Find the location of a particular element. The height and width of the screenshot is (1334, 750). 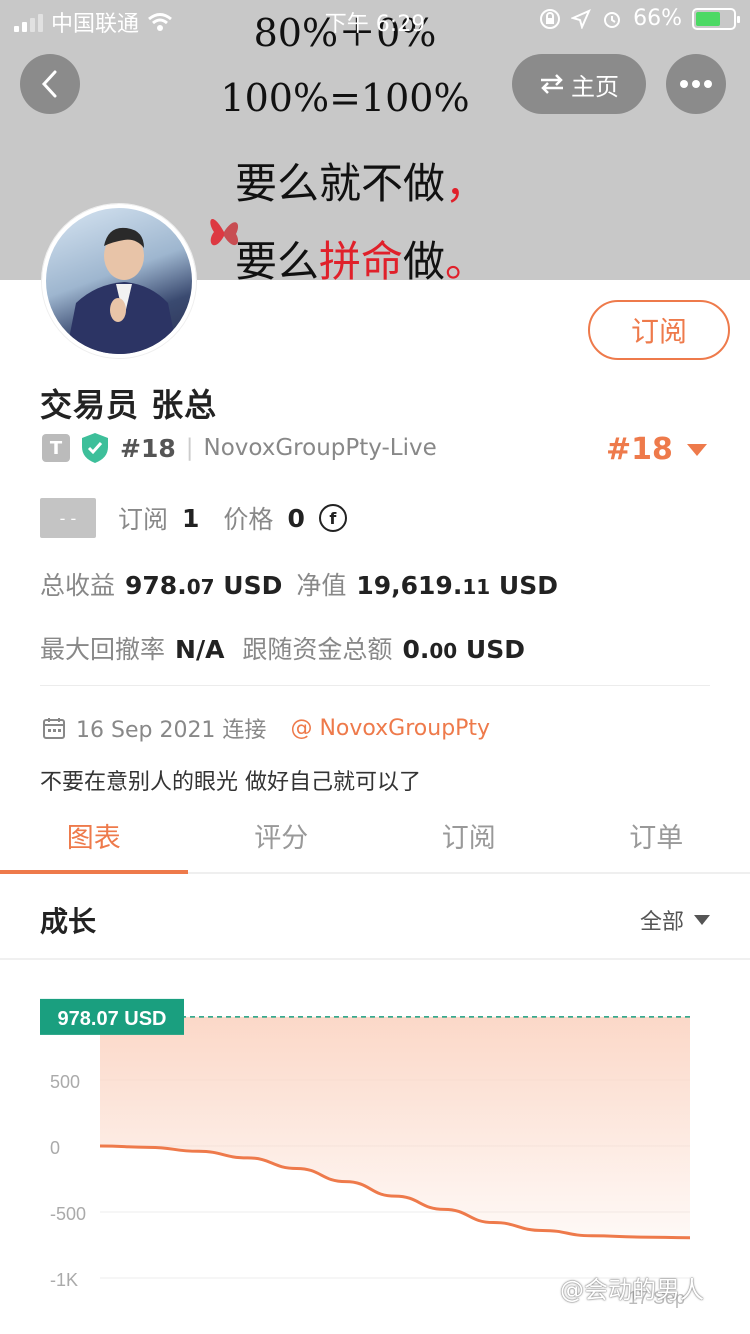

home-button: 主页 is located at coordinates (579, 84).